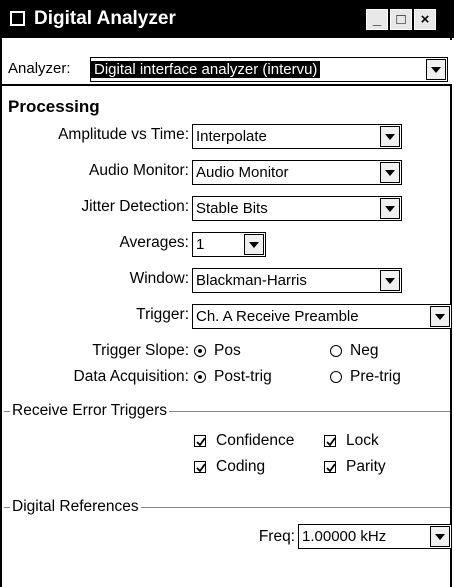 The height and width of the screenshot is (587, 454). Describe the element at coordinates (140, 350) in the screenshot. I see `trigger-slope-label: Trigger Slope:` at that location.